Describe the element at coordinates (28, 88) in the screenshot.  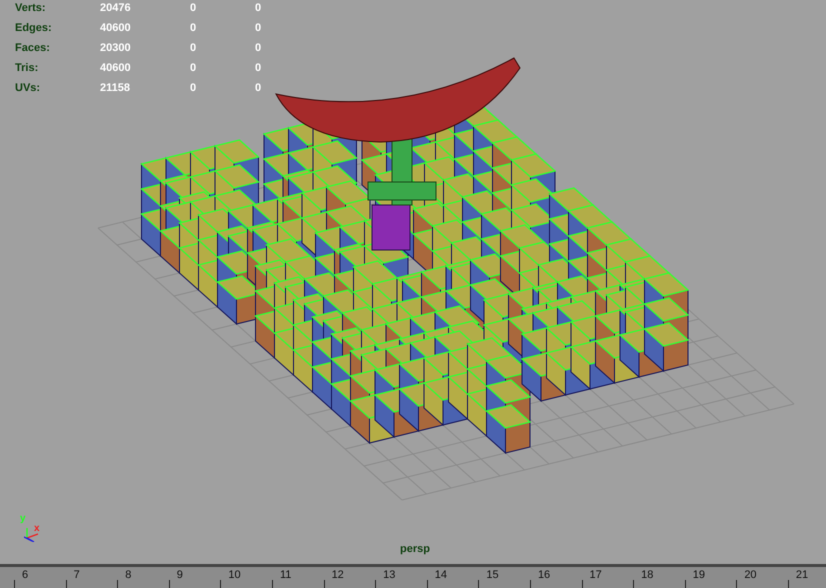
I see `stat-label: UVs:` at that location.